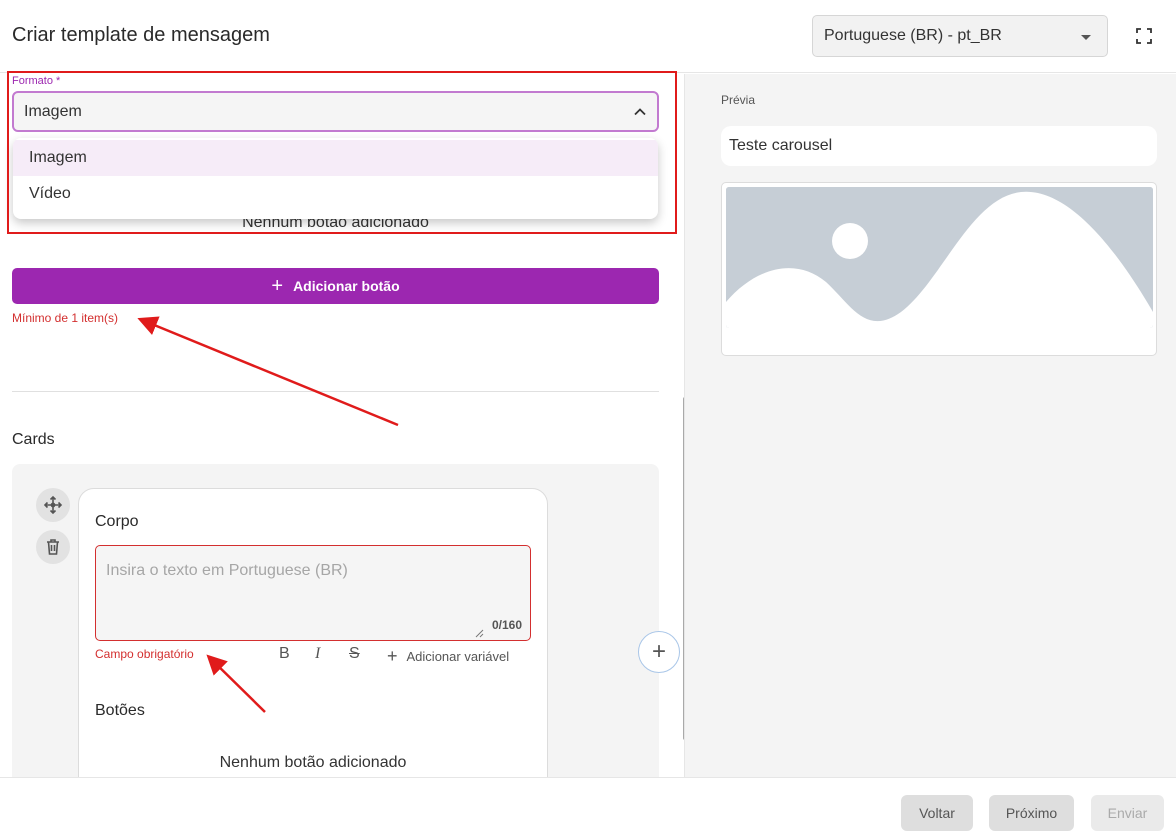 Image resolution: width=1176 pixels, height=840 pixels. I want to click on highlight-box, so click(342, 152).